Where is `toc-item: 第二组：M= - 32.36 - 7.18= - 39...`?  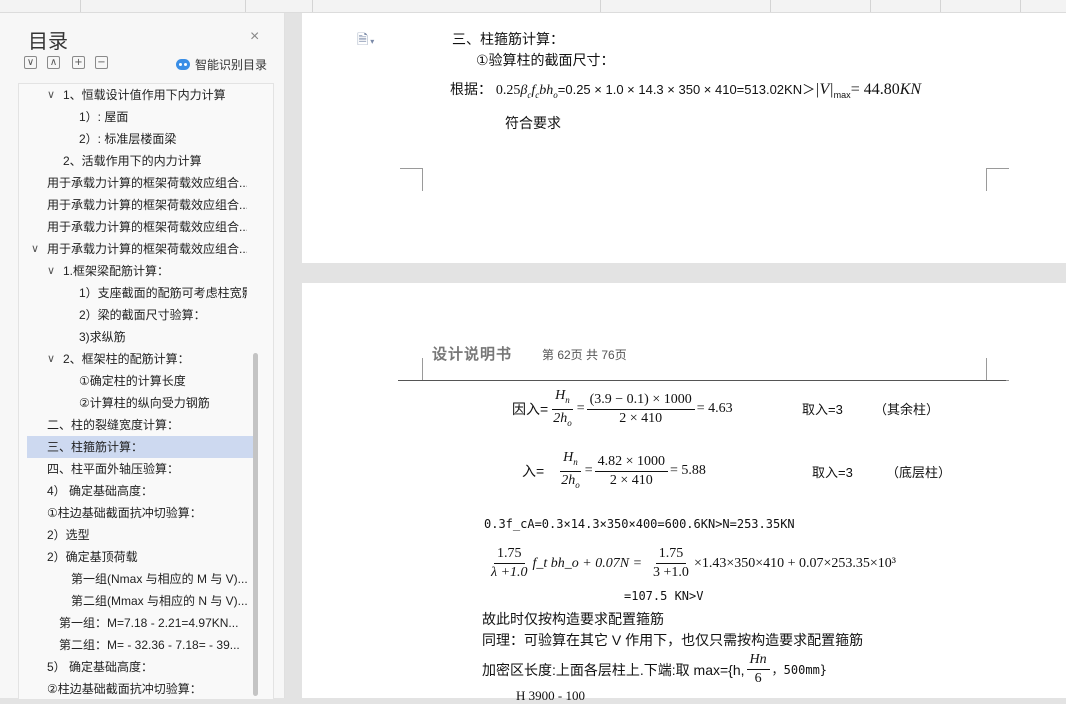 toc-item: 第二组：M= - 32.36 - 7.18= - 39... is located at coordinates (137, 645).